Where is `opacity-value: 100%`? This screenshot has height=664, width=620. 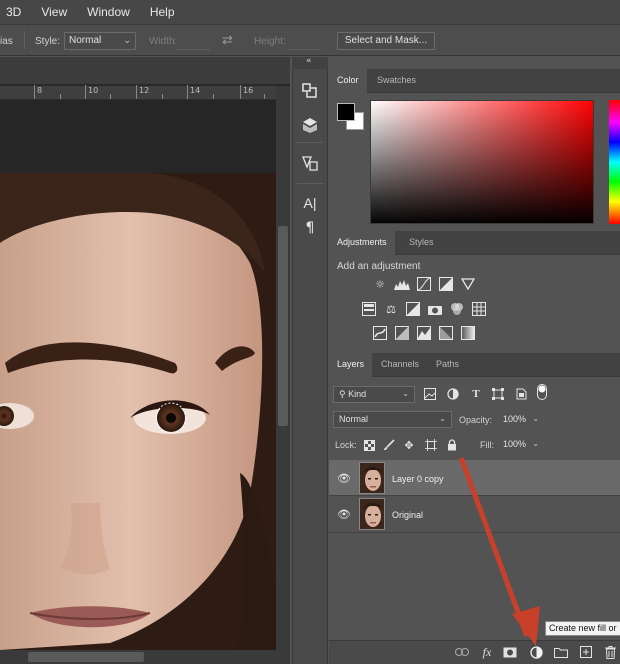 opacity-value: 100% is located at coordinates (515, 419).